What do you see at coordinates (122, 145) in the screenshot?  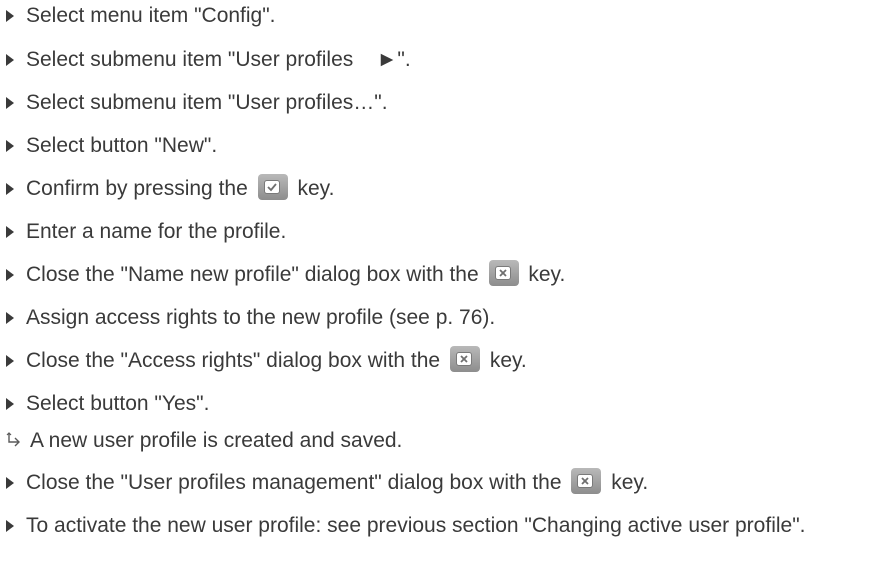 I see `step-text: Select button "New".` at bounding box center [122, 145].